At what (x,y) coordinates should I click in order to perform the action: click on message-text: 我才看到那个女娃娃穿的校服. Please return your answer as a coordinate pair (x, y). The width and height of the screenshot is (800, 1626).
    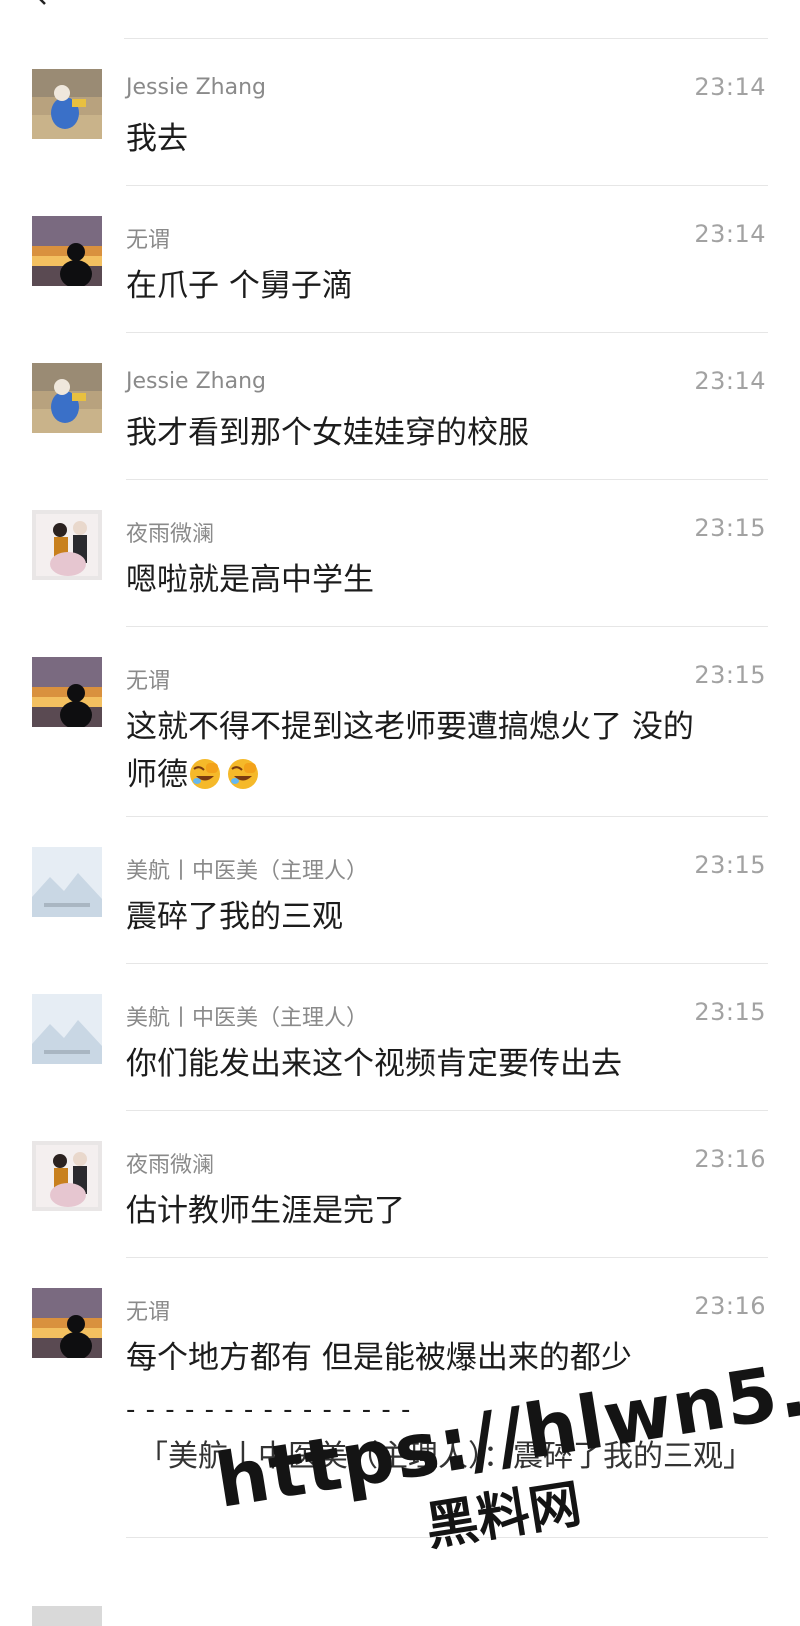
    Looking at the image, I should click on (327, 433).